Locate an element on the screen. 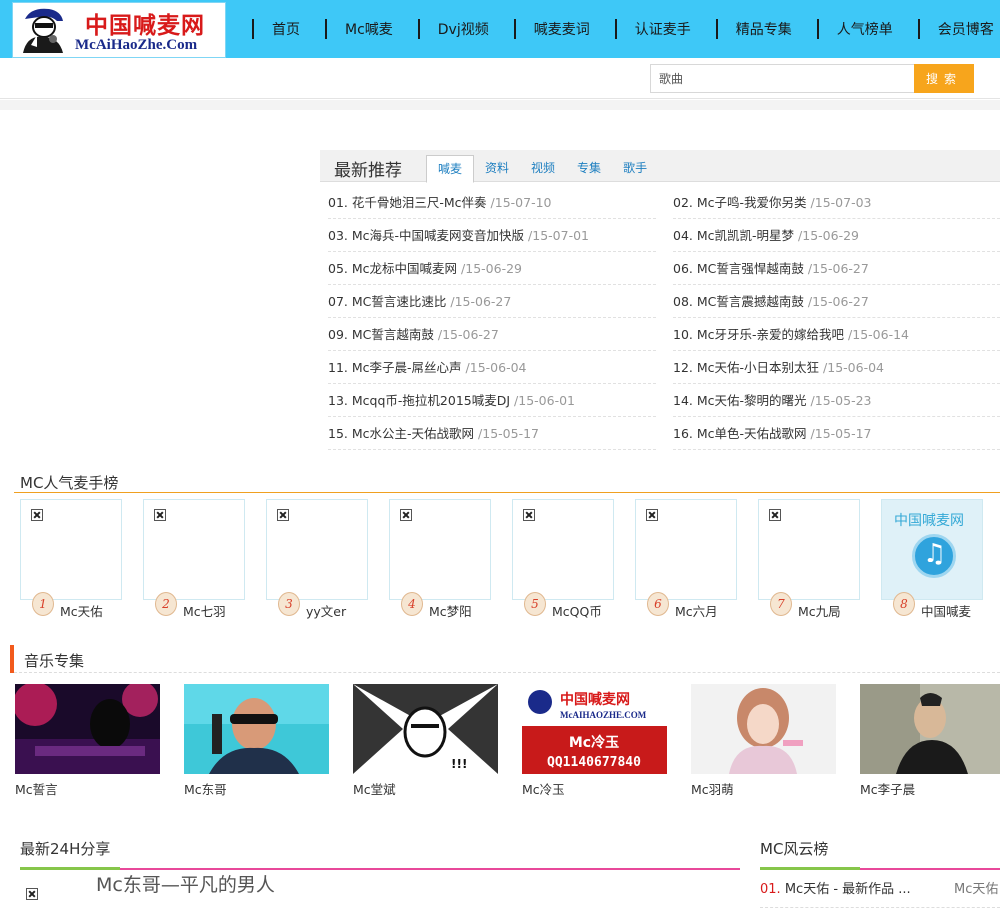  rank-medal-icon: 5 is located at coordinates (535, 604).